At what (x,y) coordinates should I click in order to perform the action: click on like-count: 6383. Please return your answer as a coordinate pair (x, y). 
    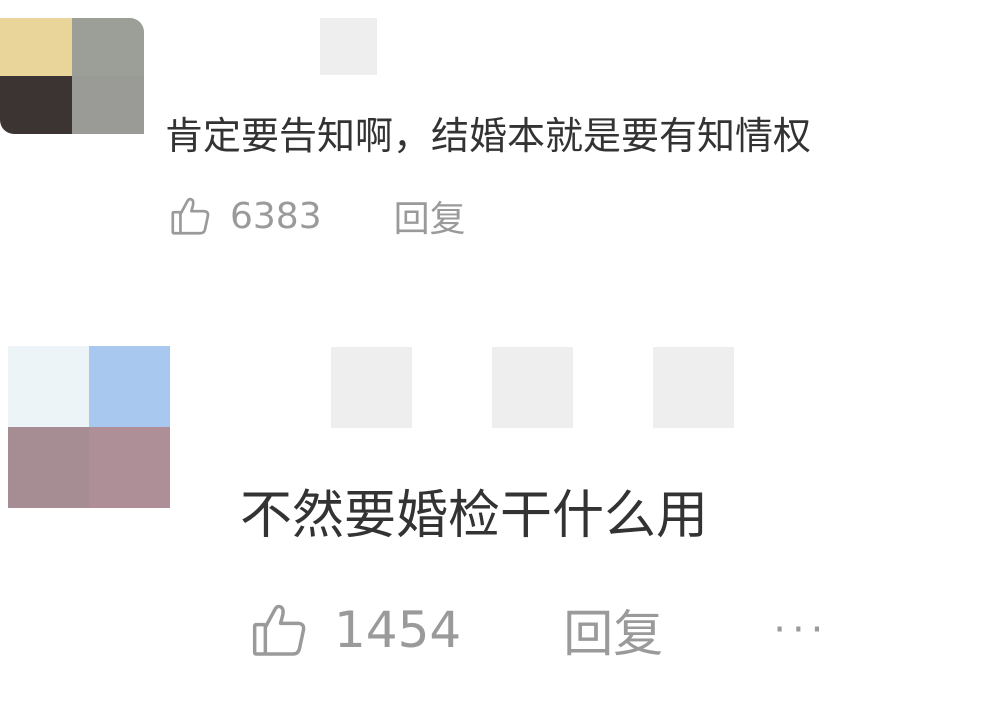
    Looking at the image, I should click on (276, 216).